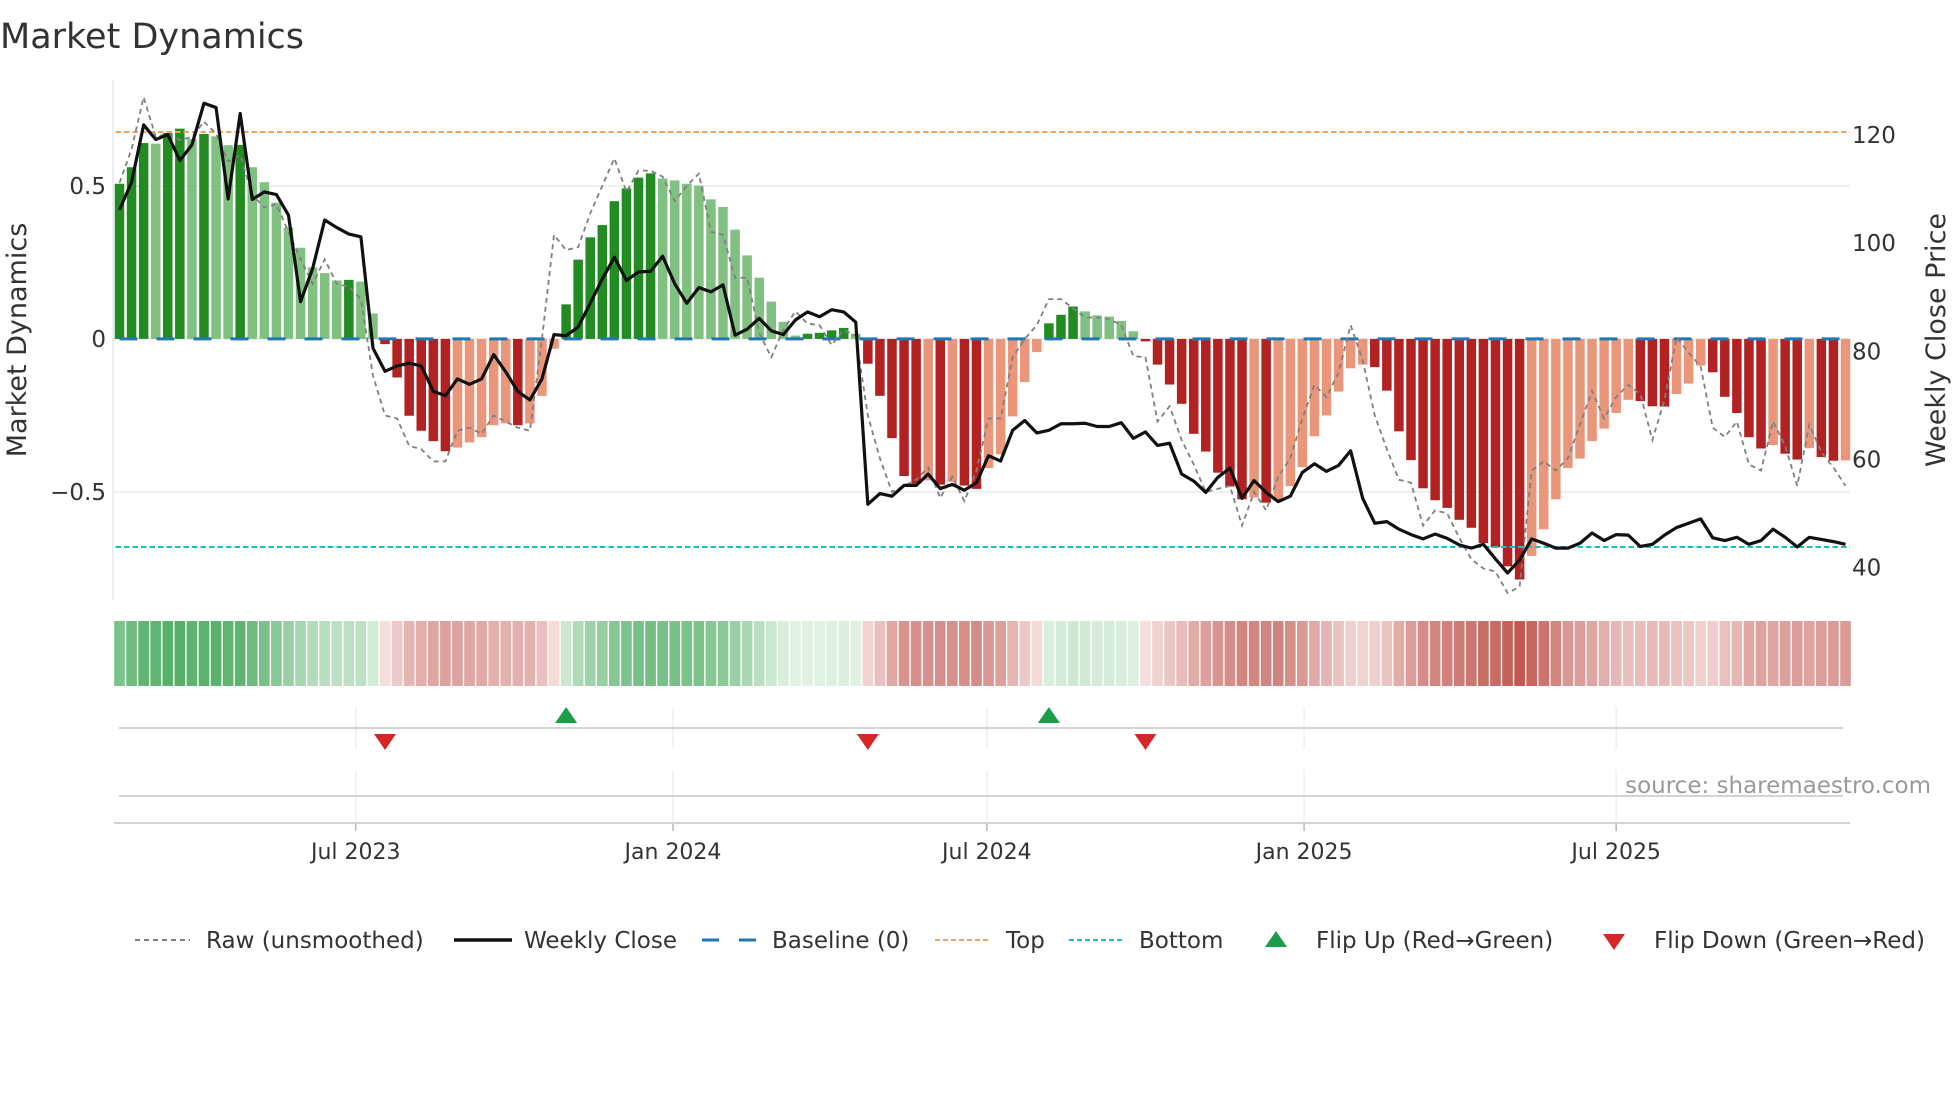 The width and height of the screenshot is (1960, 1102). What do you see at coordinates (1936, 340) in the screenshot?
I see `y-axis-label-right: Weekly Close Price` at bounding box center [1936, 340].